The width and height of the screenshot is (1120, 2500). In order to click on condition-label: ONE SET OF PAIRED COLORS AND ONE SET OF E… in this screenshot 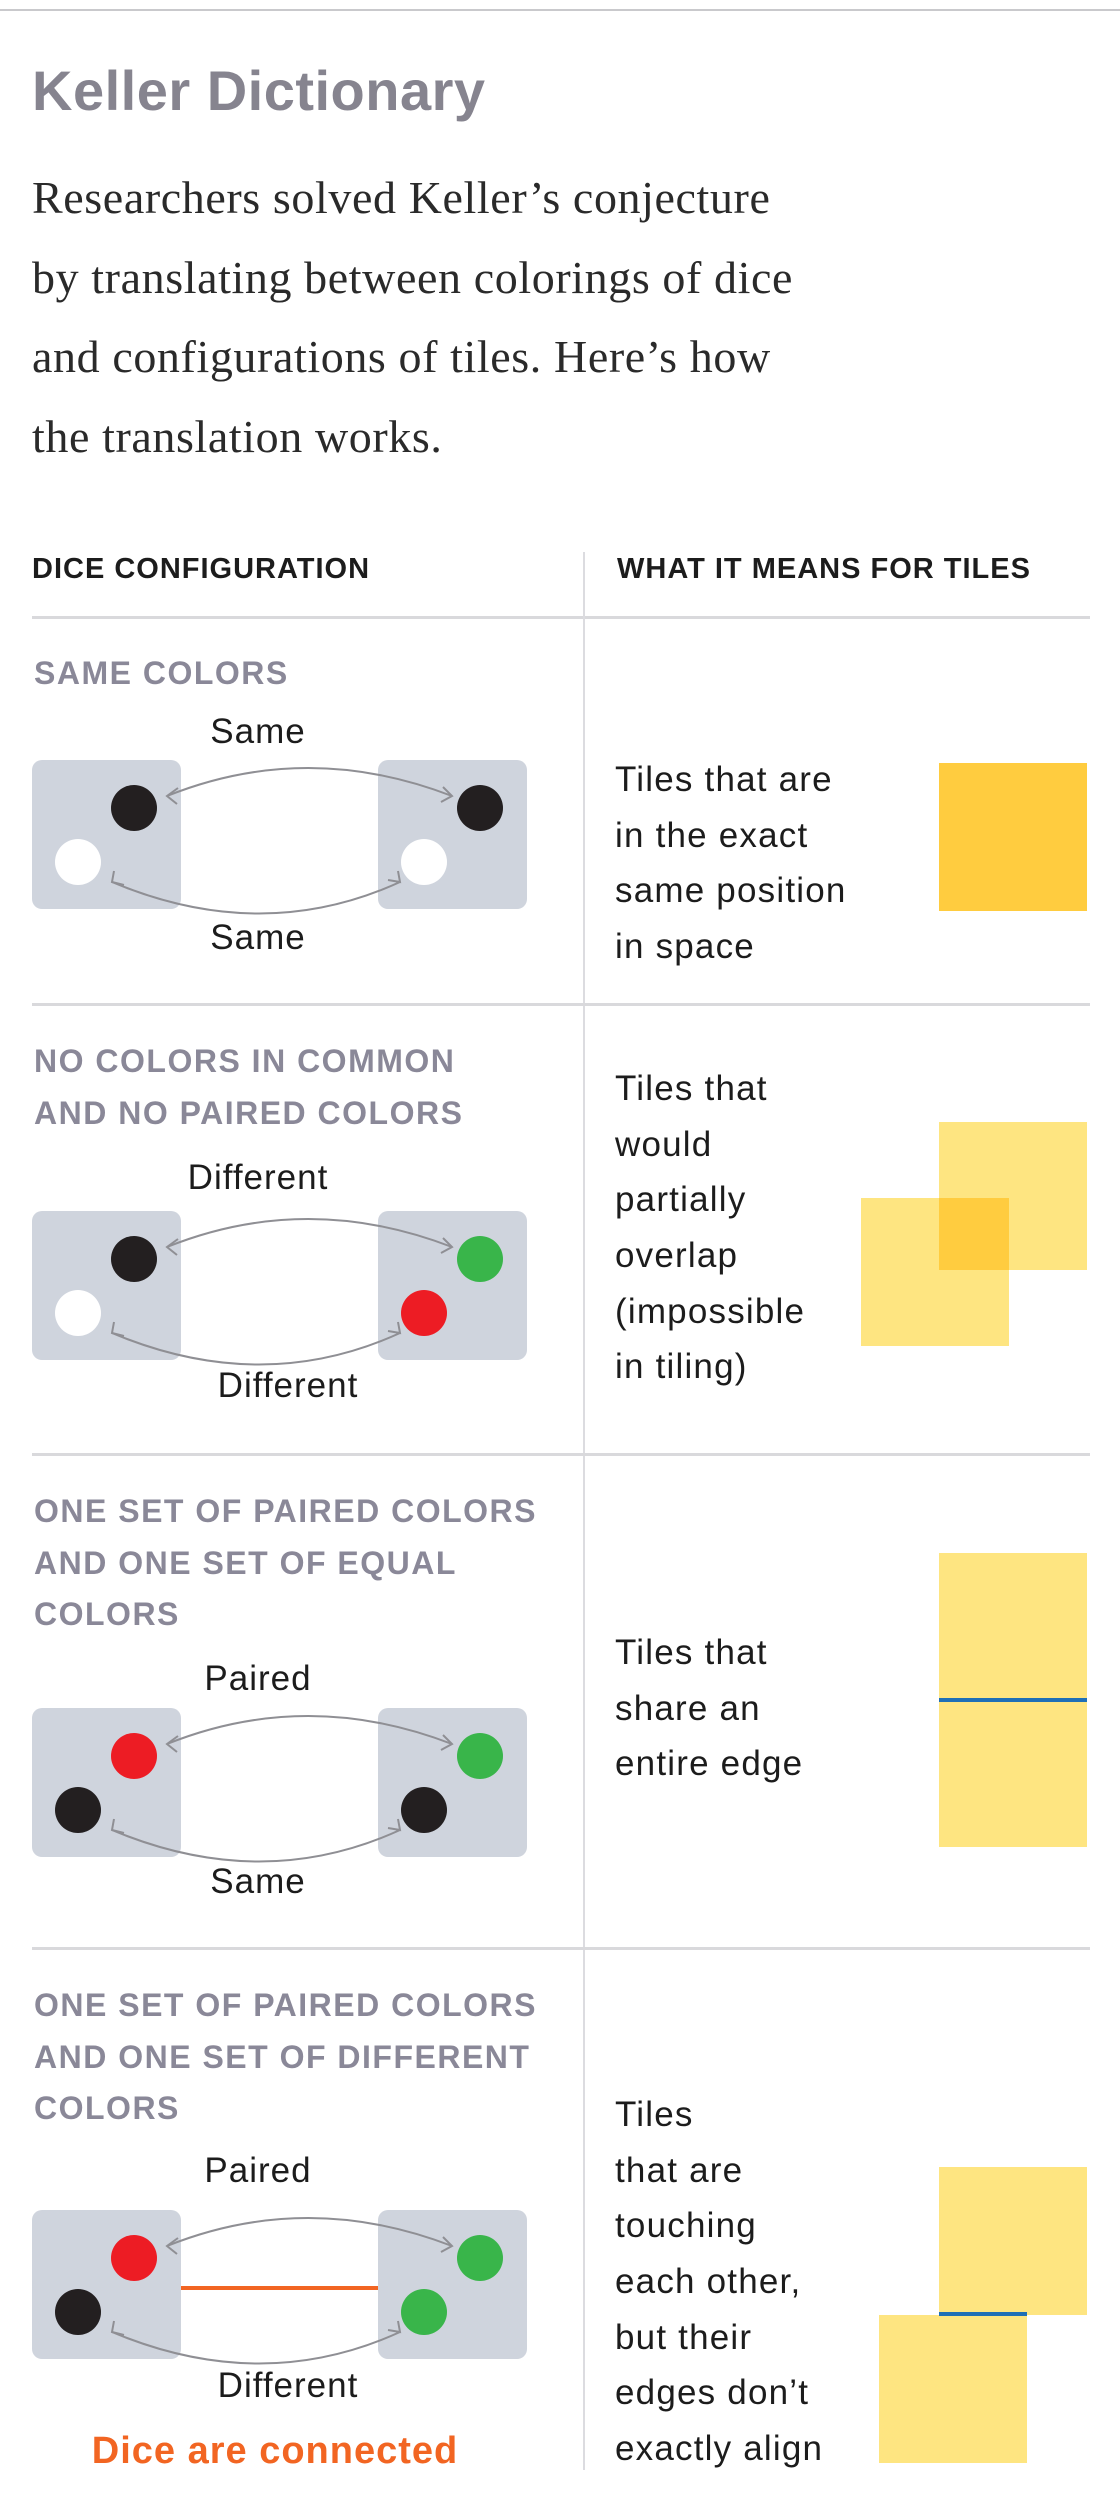, I will do `click(285, 1563)`.